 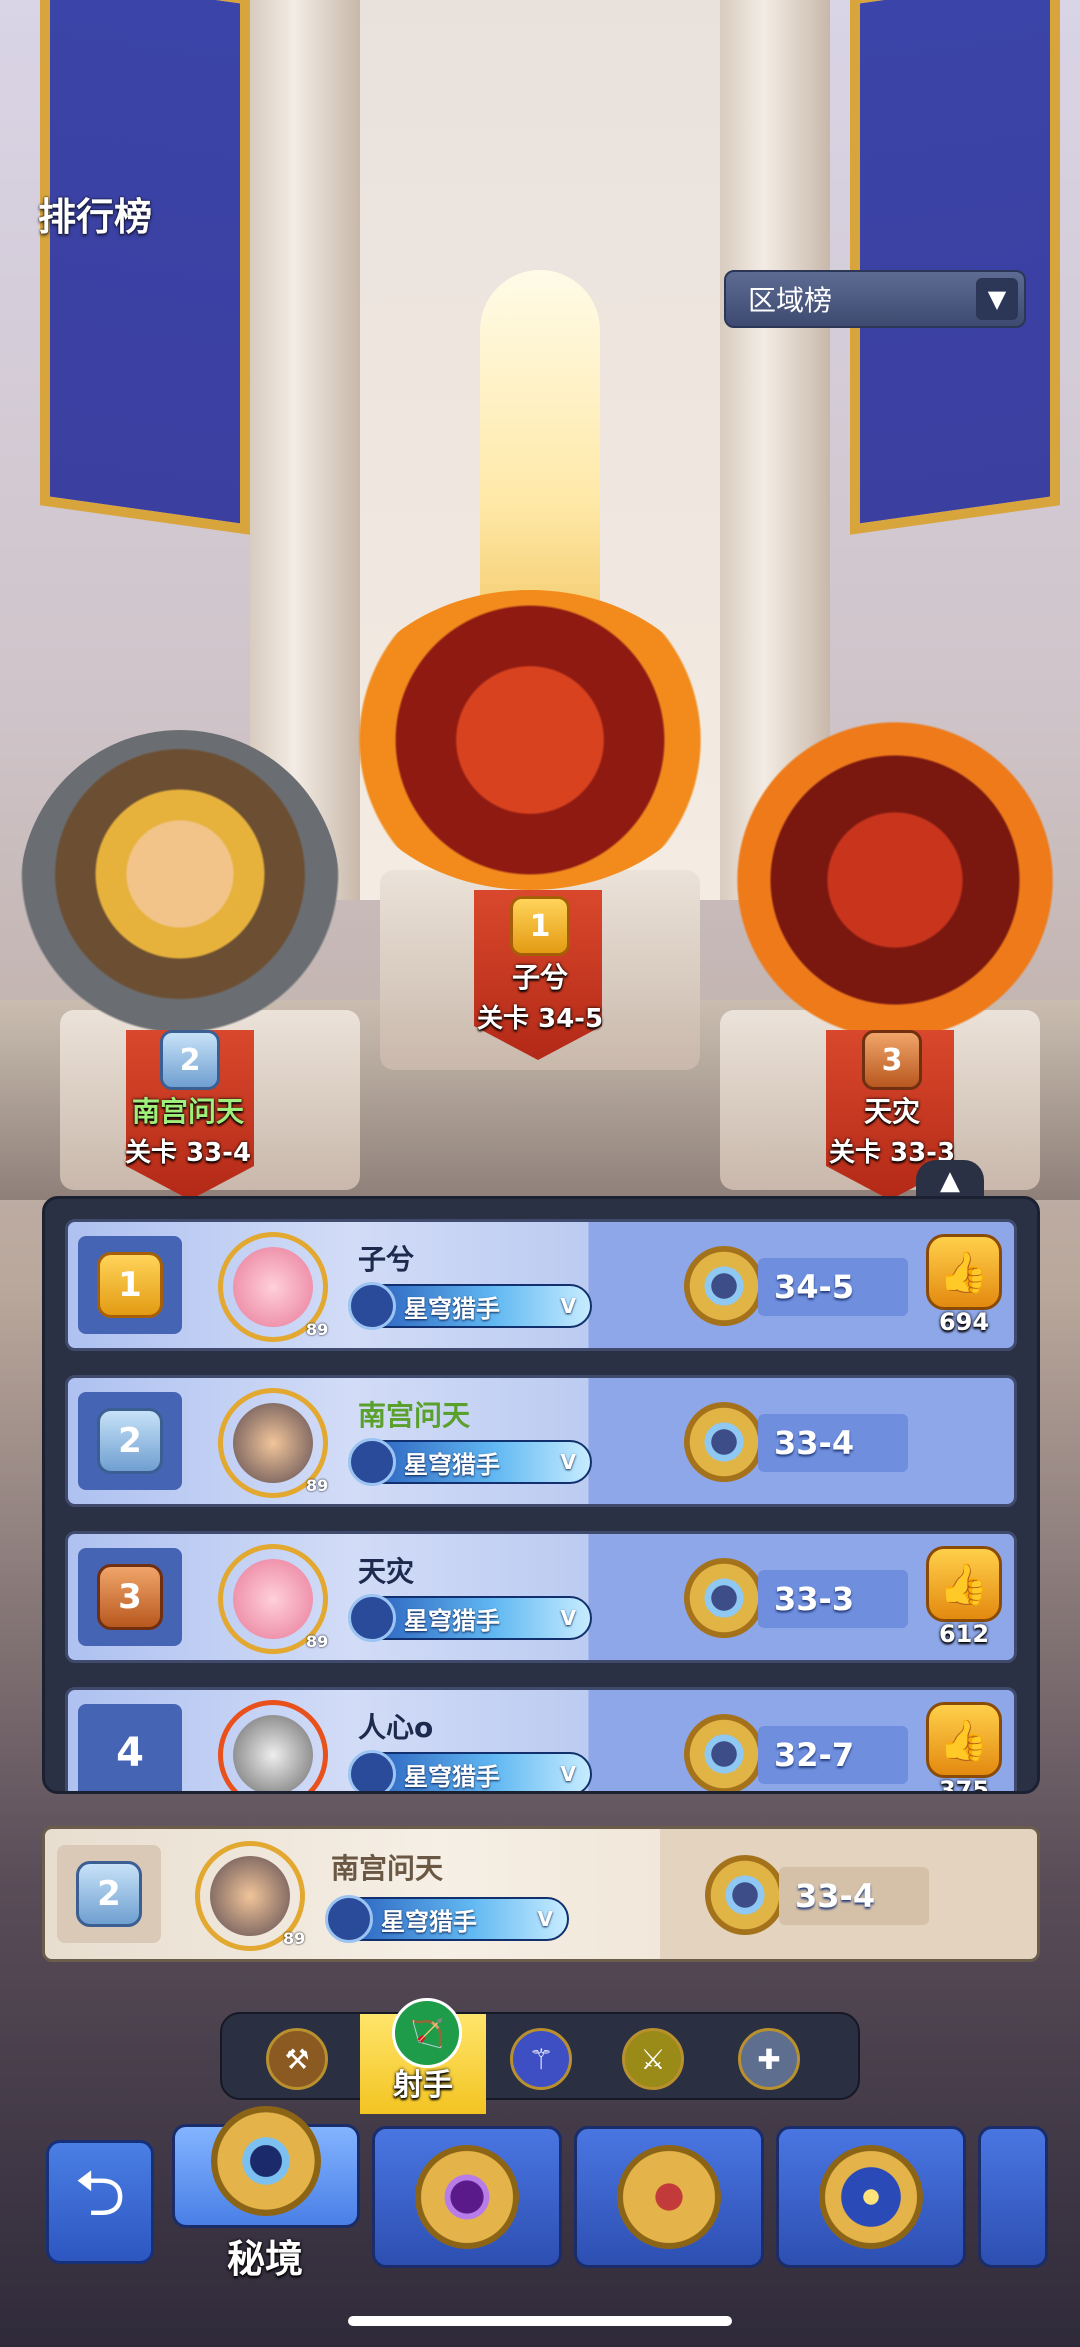 I want to click on podium-1-name: 子兮, so click(x=539, y=977).